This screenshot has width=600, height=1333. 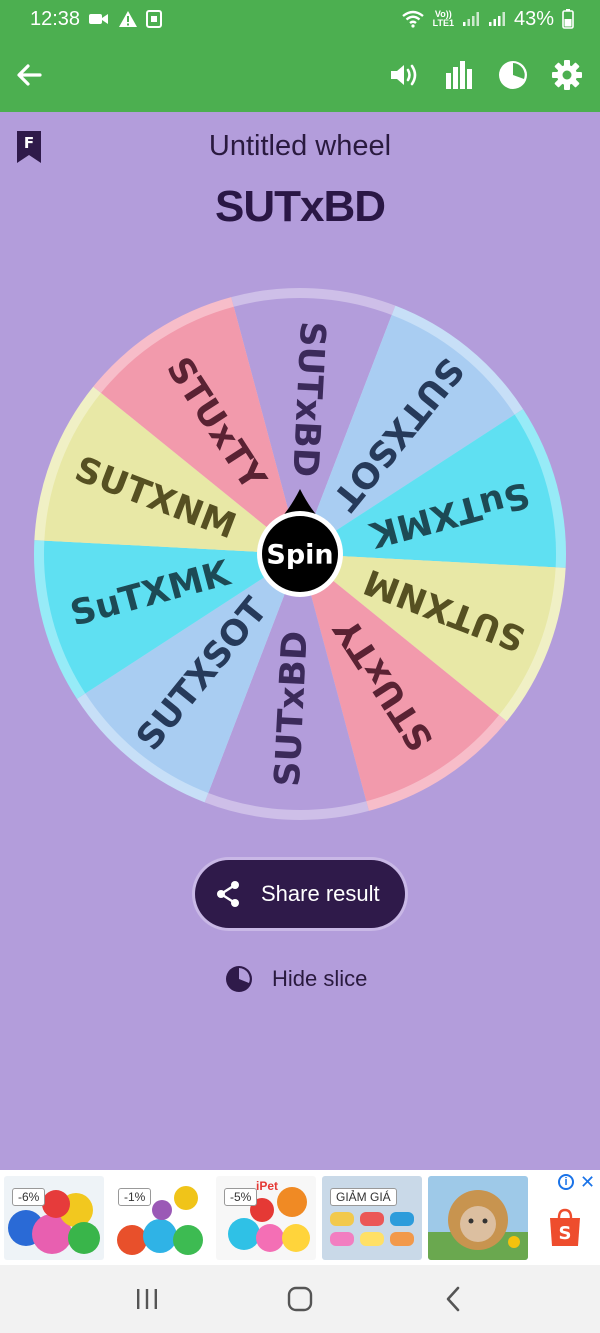 I want to click on settings-icon, so click(x=567, y=75).